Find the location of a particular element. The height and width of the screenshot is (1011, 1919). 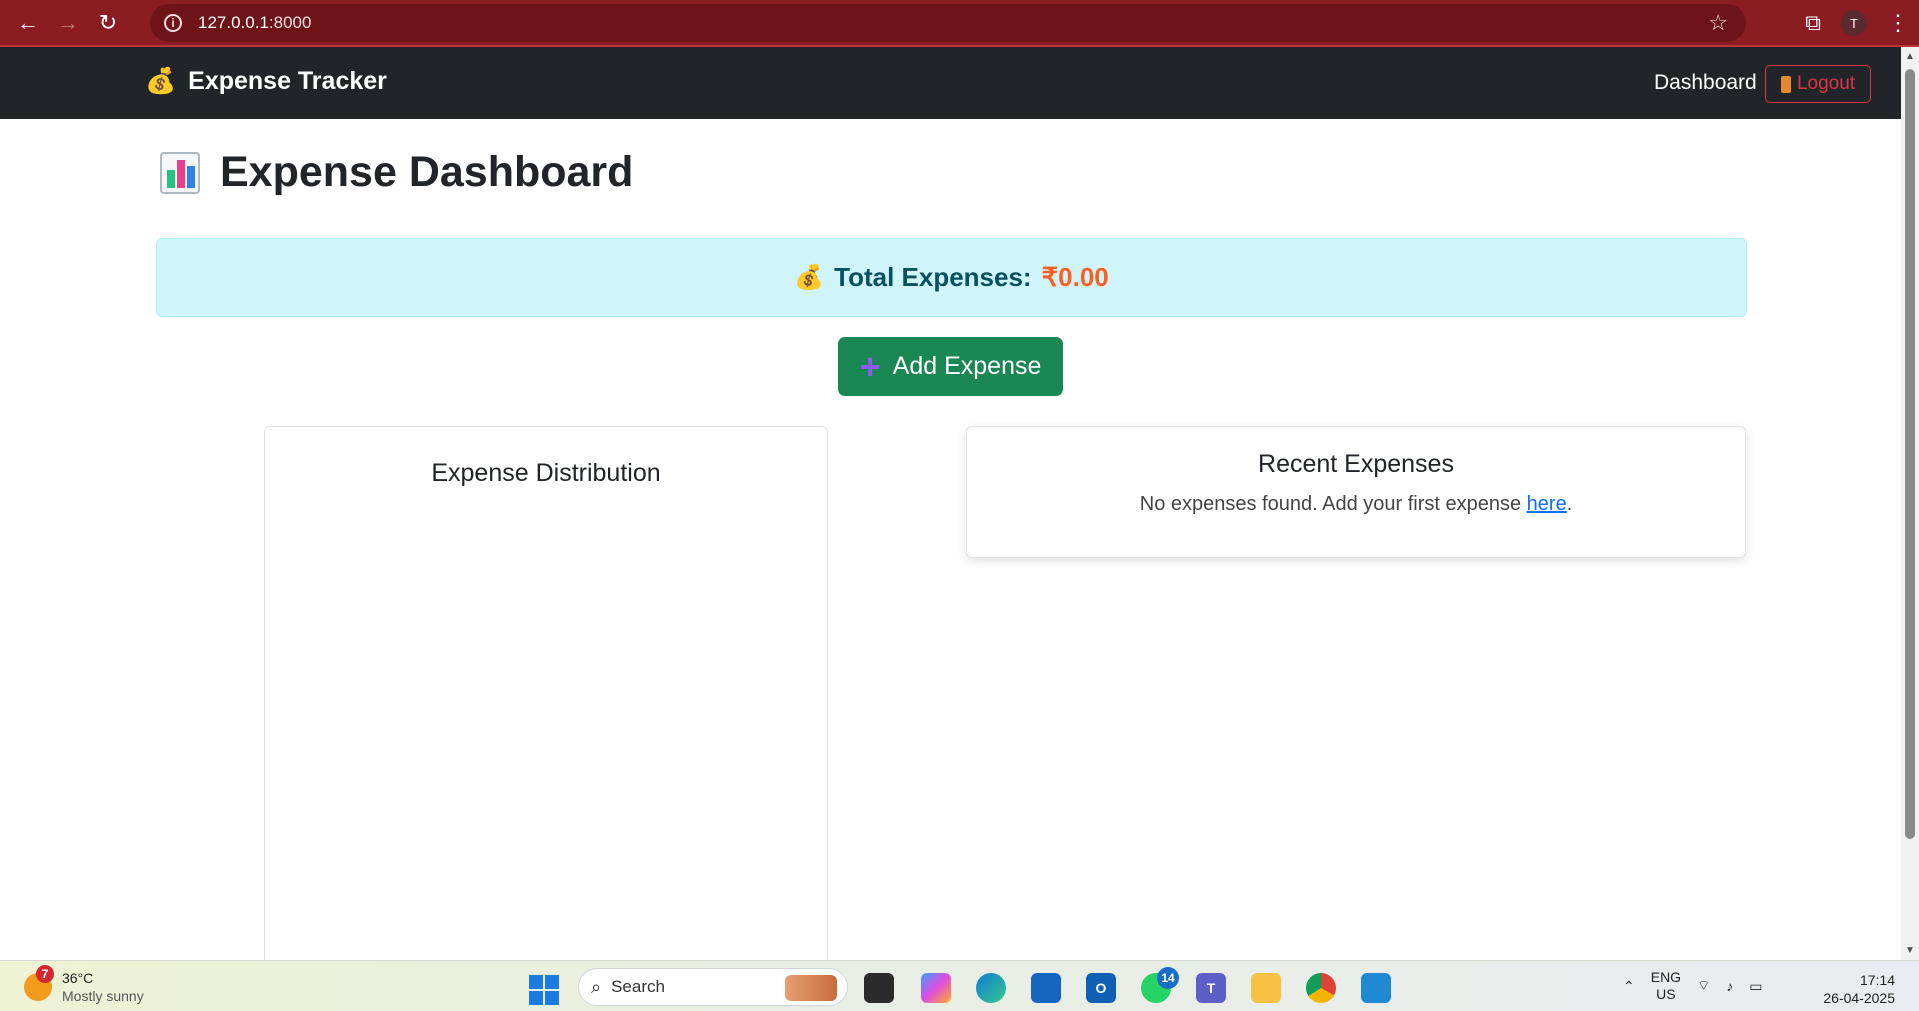

total-expenses-alert: 💰 Total Expenses: ₹0.00 is located at coordinates (951, 277).